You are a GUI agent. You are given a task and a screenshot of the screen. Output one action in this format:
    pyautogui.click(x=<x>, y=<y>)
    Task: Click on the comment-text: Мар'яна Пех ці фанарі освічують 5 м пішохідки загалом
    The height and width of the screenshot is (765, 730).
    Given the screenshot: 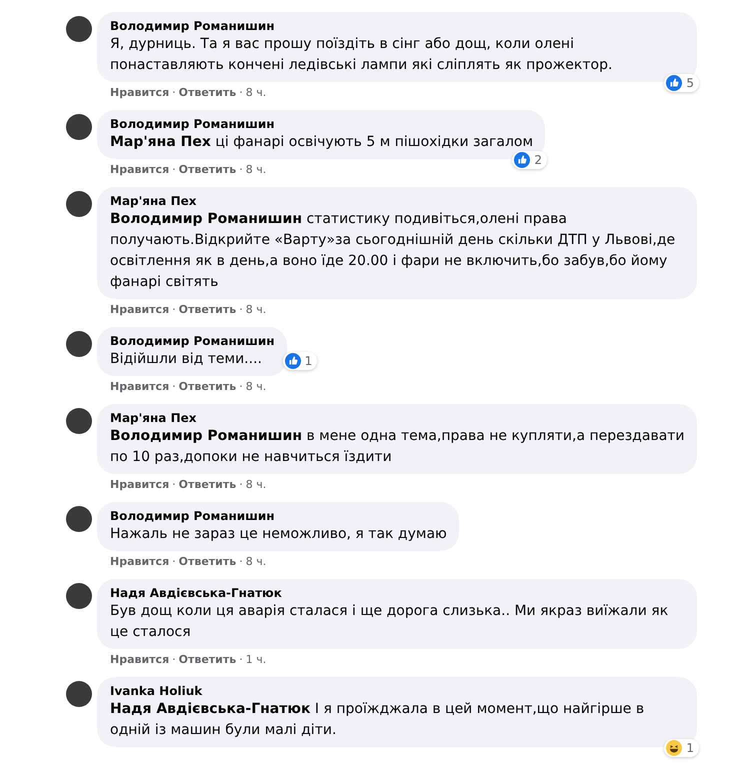 What is the action you would take?
    pyautogui.click(x=322, y=142)
    